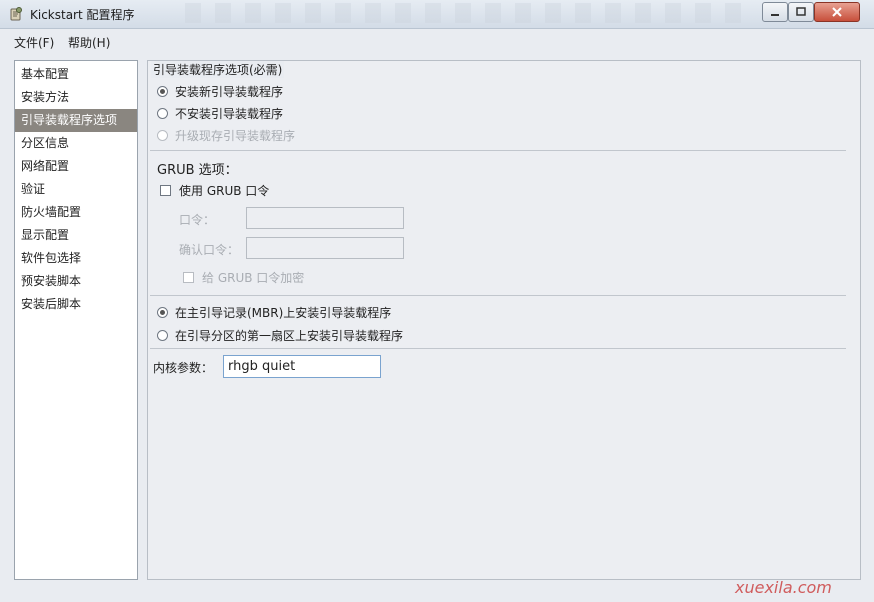 This screenshot has width=874, height=602. I want to click on use-grub-password-label: 使用 GRUB 口令, so click(224, 191).